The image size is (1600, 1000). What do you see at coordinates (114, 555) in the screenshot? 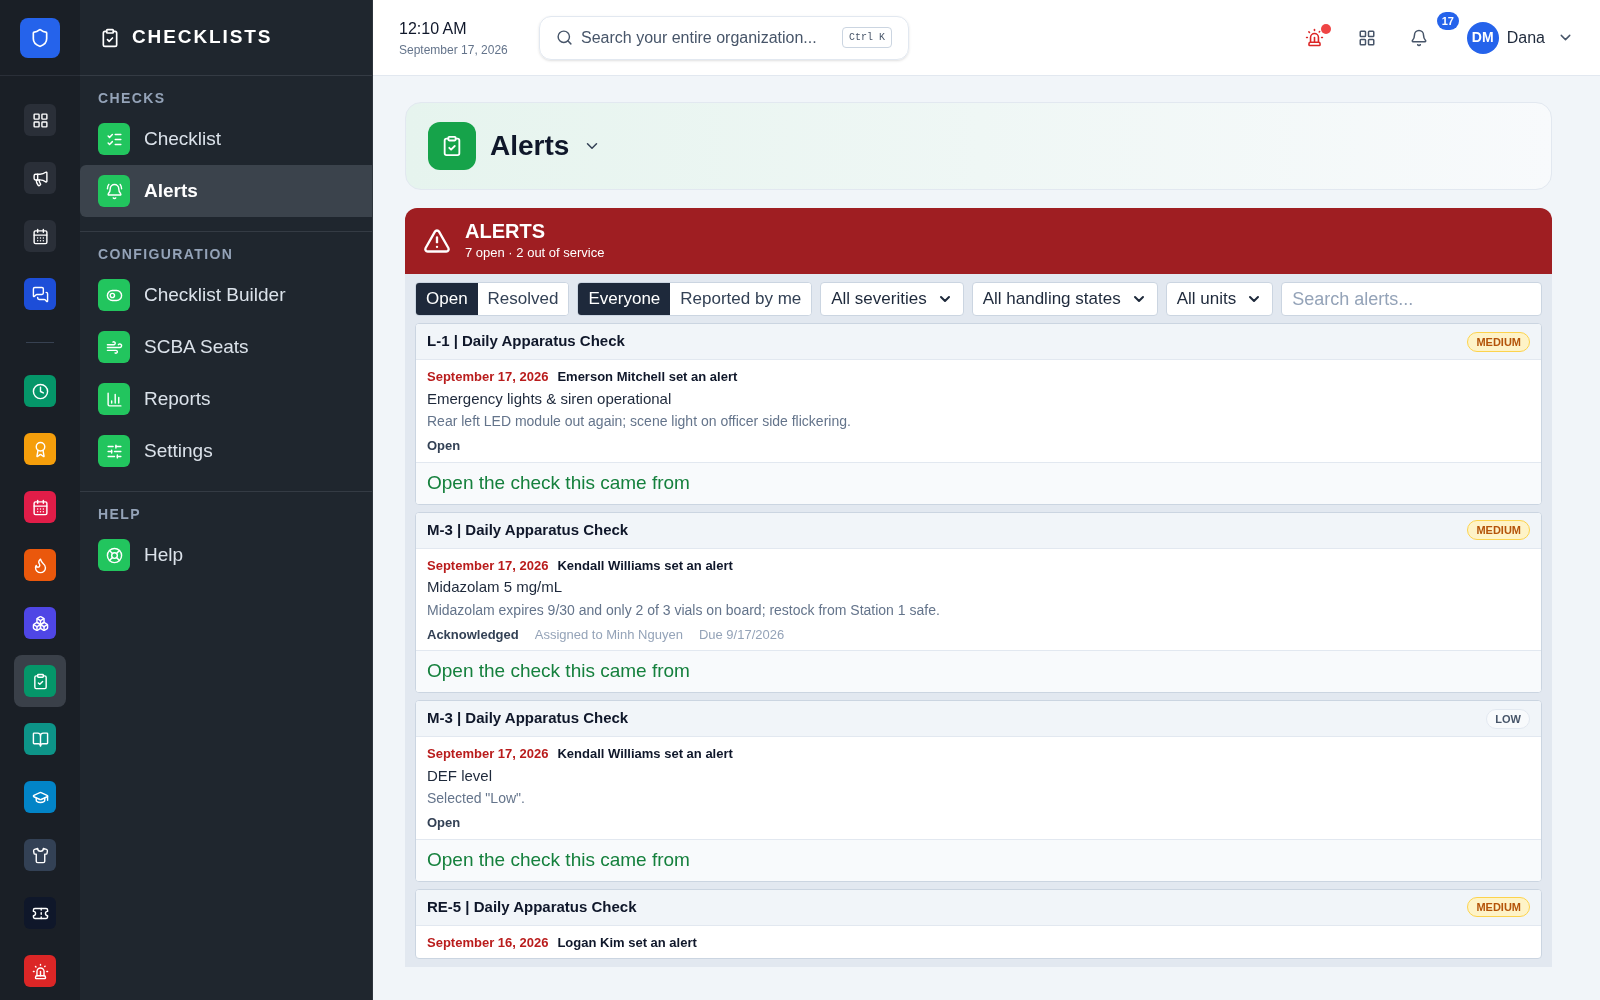
I see `lifebuoy-icon` at bounding box center [114, 555].